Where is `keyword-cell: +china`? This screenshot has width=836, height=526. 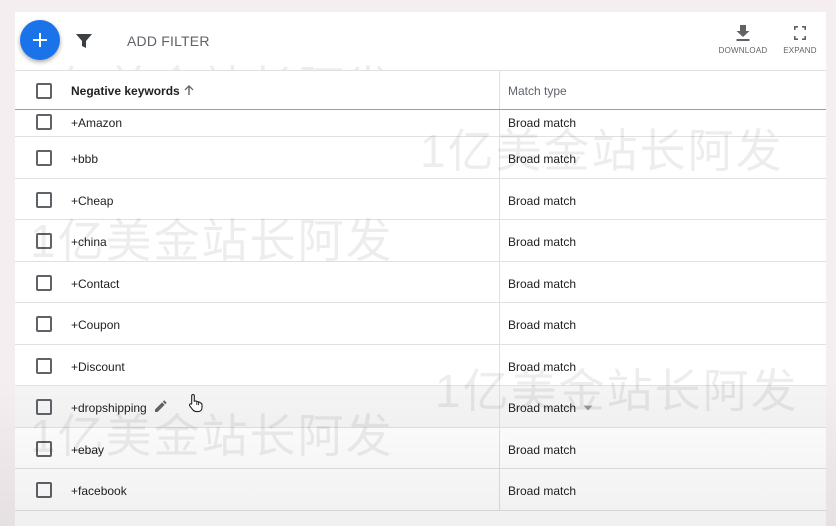
keyword-cell: +china is located at coordinates (89, 242).